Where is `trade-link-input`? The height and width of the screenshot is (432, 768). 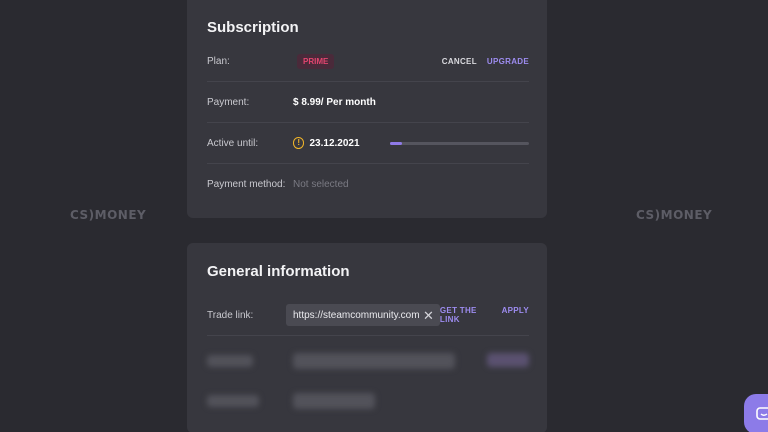 trade-link-input is located at coordinates (358, 315).